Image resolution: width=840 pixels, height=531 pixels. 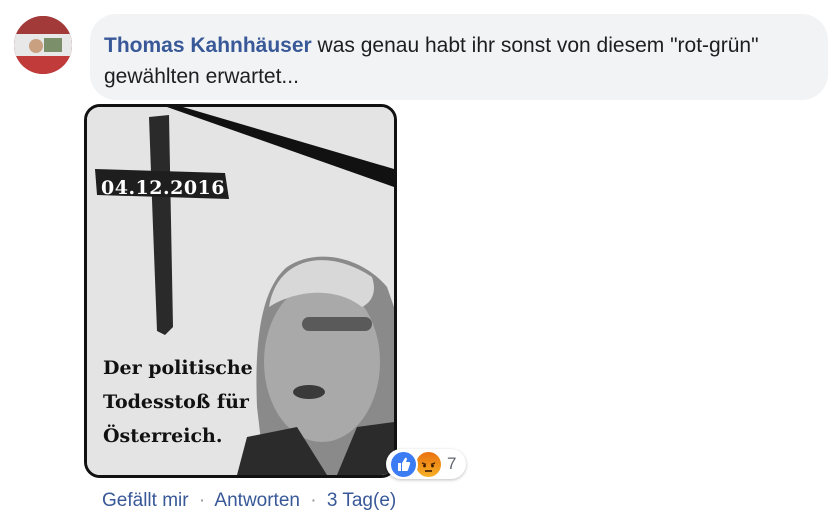 I want to click on caption-line-3: Österreich., so click(x=163, y=436).